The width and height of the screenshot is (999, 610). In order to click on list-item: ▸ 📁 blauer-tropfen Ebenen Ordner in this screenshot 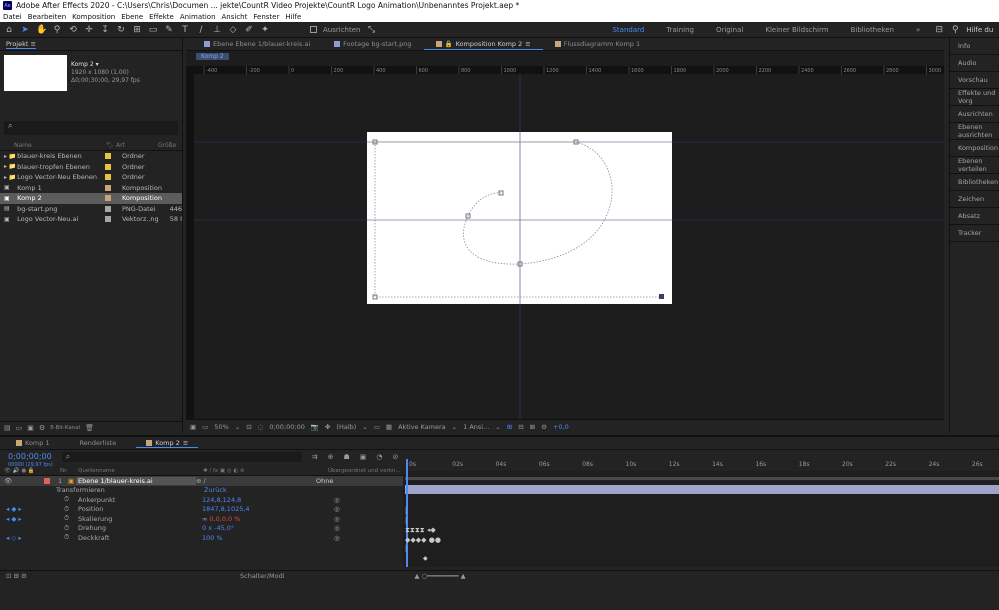, I will do `click(91, 167)`.